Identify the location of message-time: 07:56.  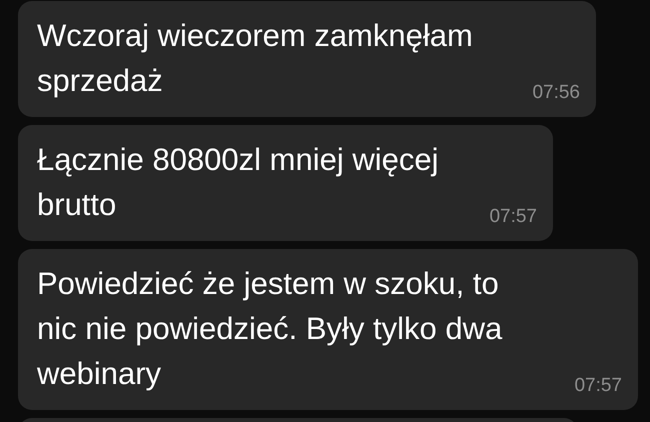
(556, 92).